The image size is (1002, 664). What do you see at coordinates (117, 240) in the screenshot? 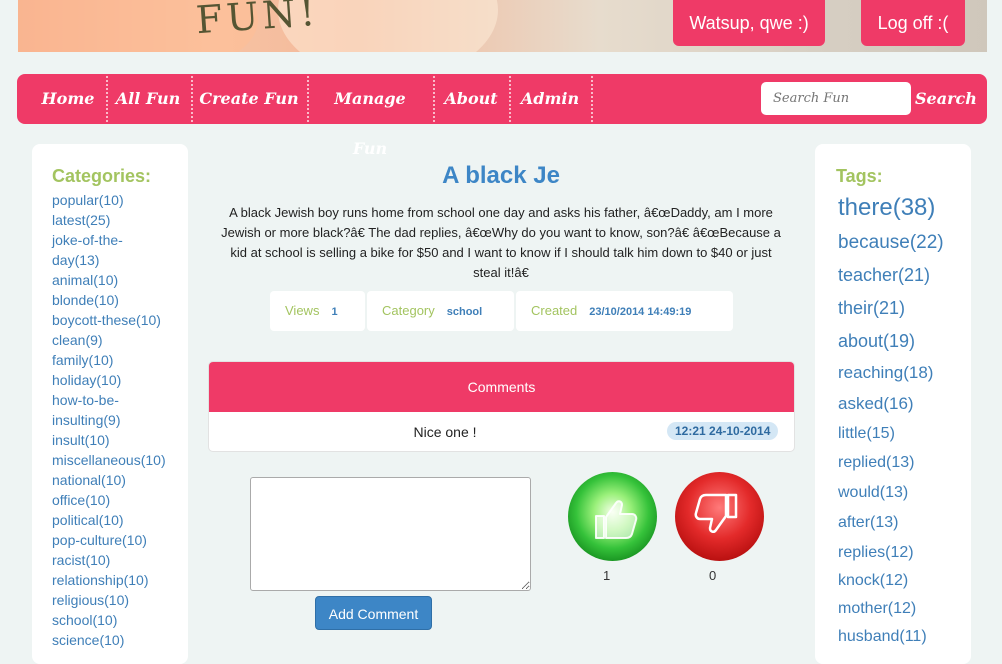
I see `category-link: joke-of-the-` at bounding box center [117, 240].